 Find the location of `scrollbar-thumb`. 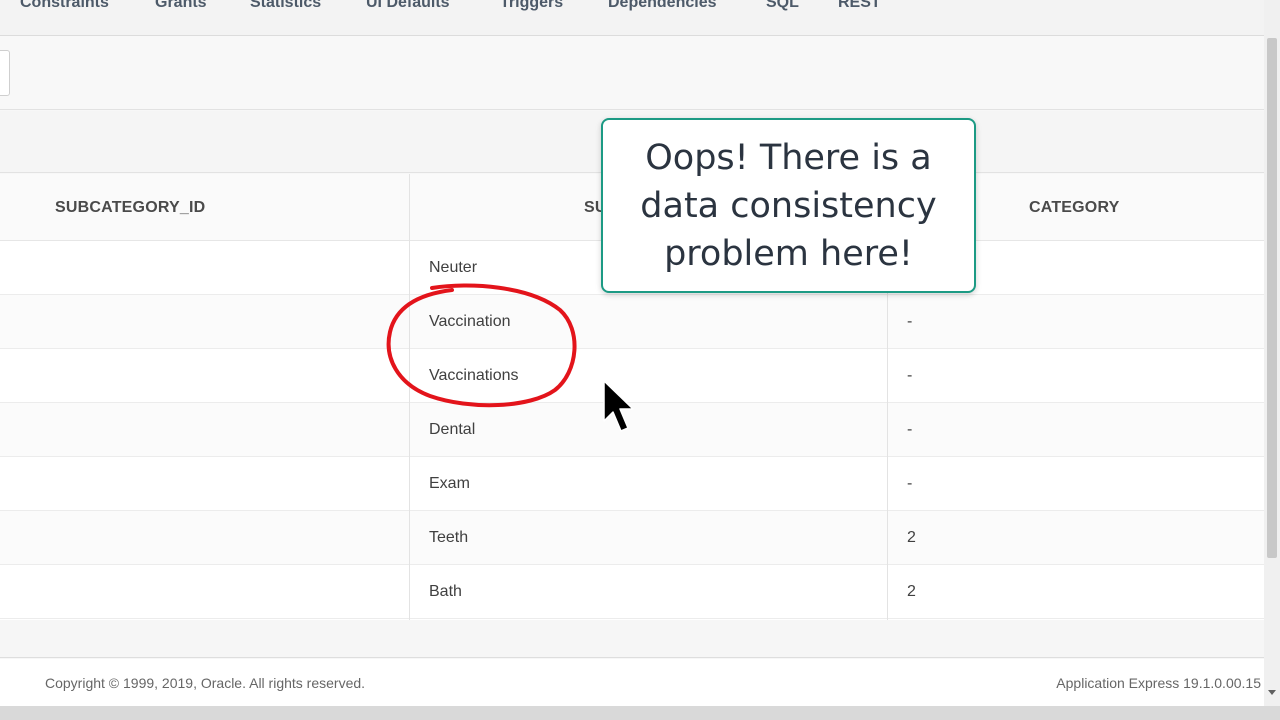

scrollbar-thumb is located at coordinates (1272, 298).